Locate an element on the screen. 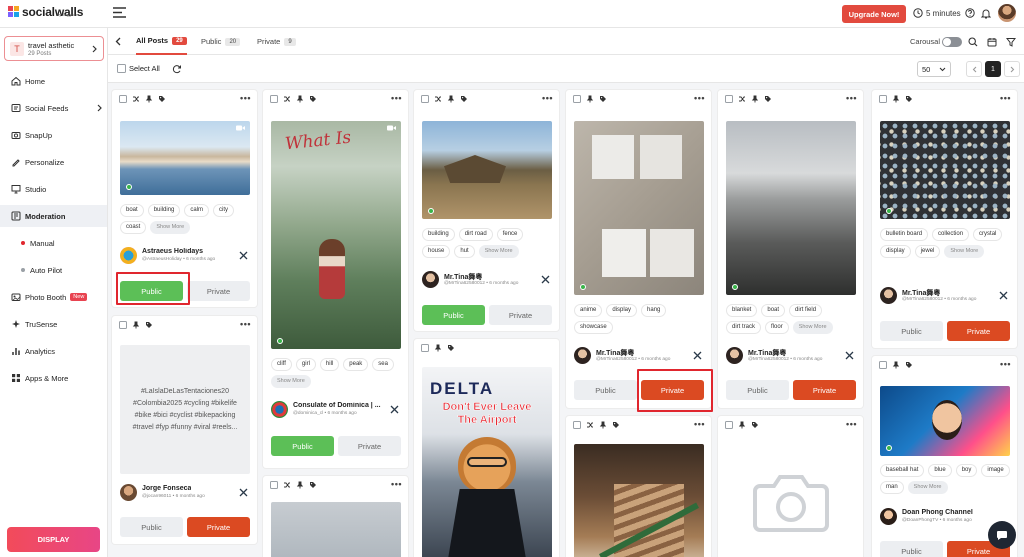 This screenshot has width=1024, height=557. tag-chip: blanket is located at coordinates (742, 310).